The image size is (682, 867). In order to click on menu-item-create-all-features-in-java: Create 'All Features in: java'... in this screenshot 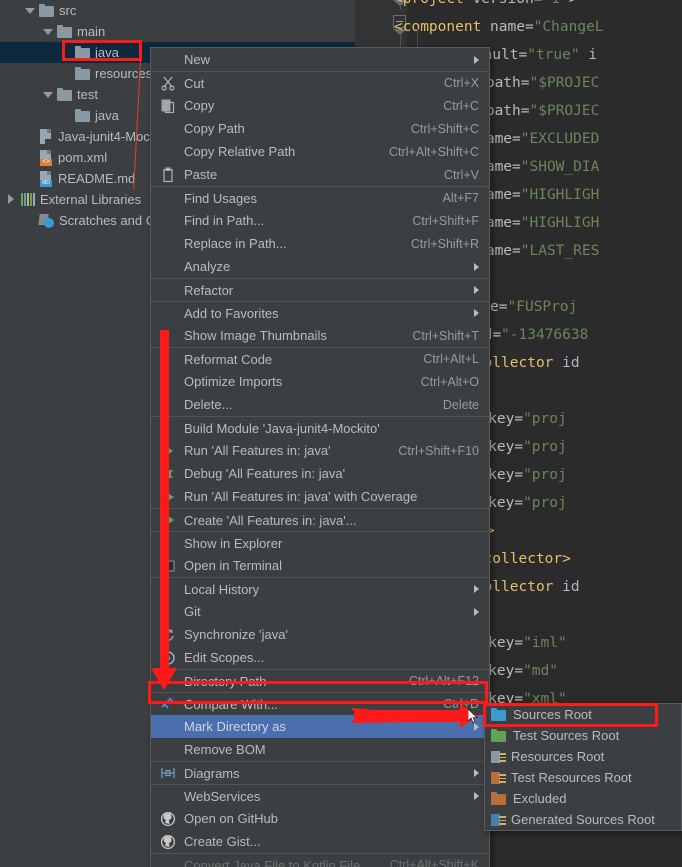, I will do `click(320, 519)`.